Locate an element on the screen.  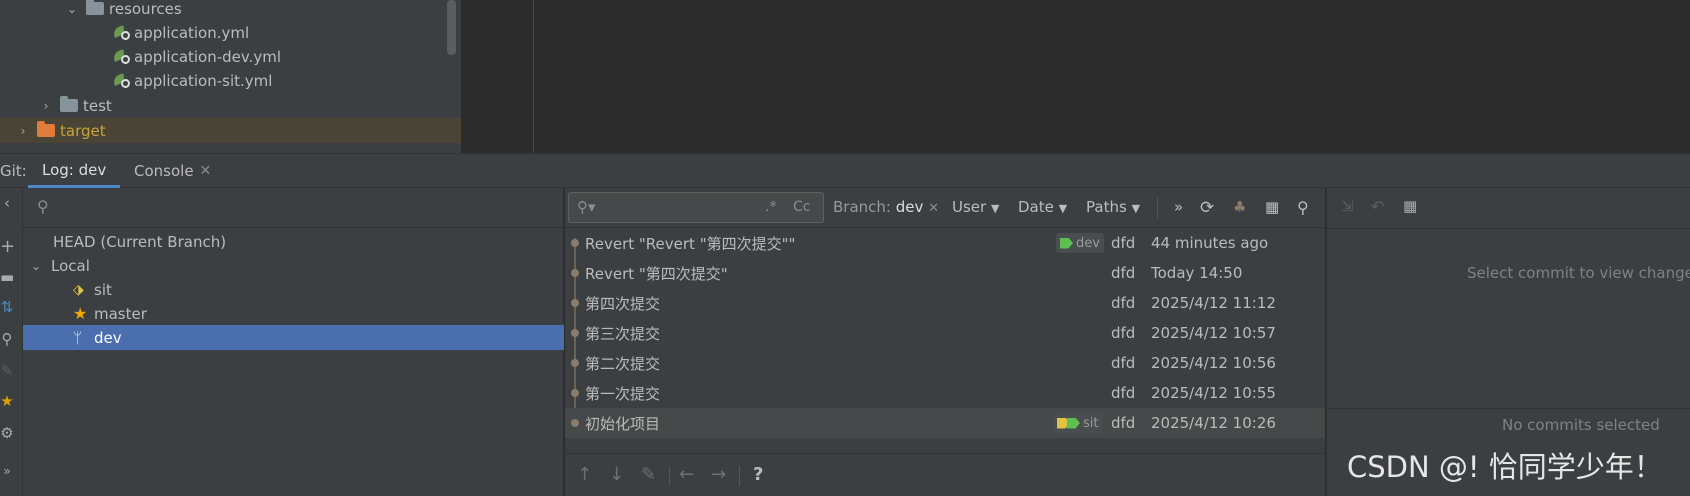
collapse-left-icon: ‹ is located at coordinates (7, 203).